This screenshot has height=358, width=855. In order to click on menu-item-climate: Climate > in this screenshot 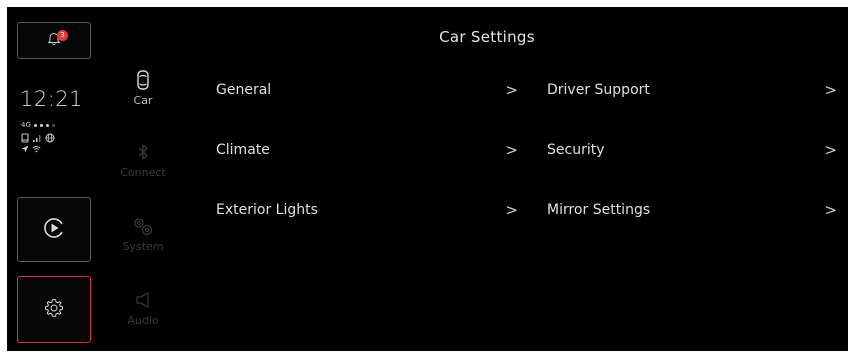, I will do `click(367, 150)`.